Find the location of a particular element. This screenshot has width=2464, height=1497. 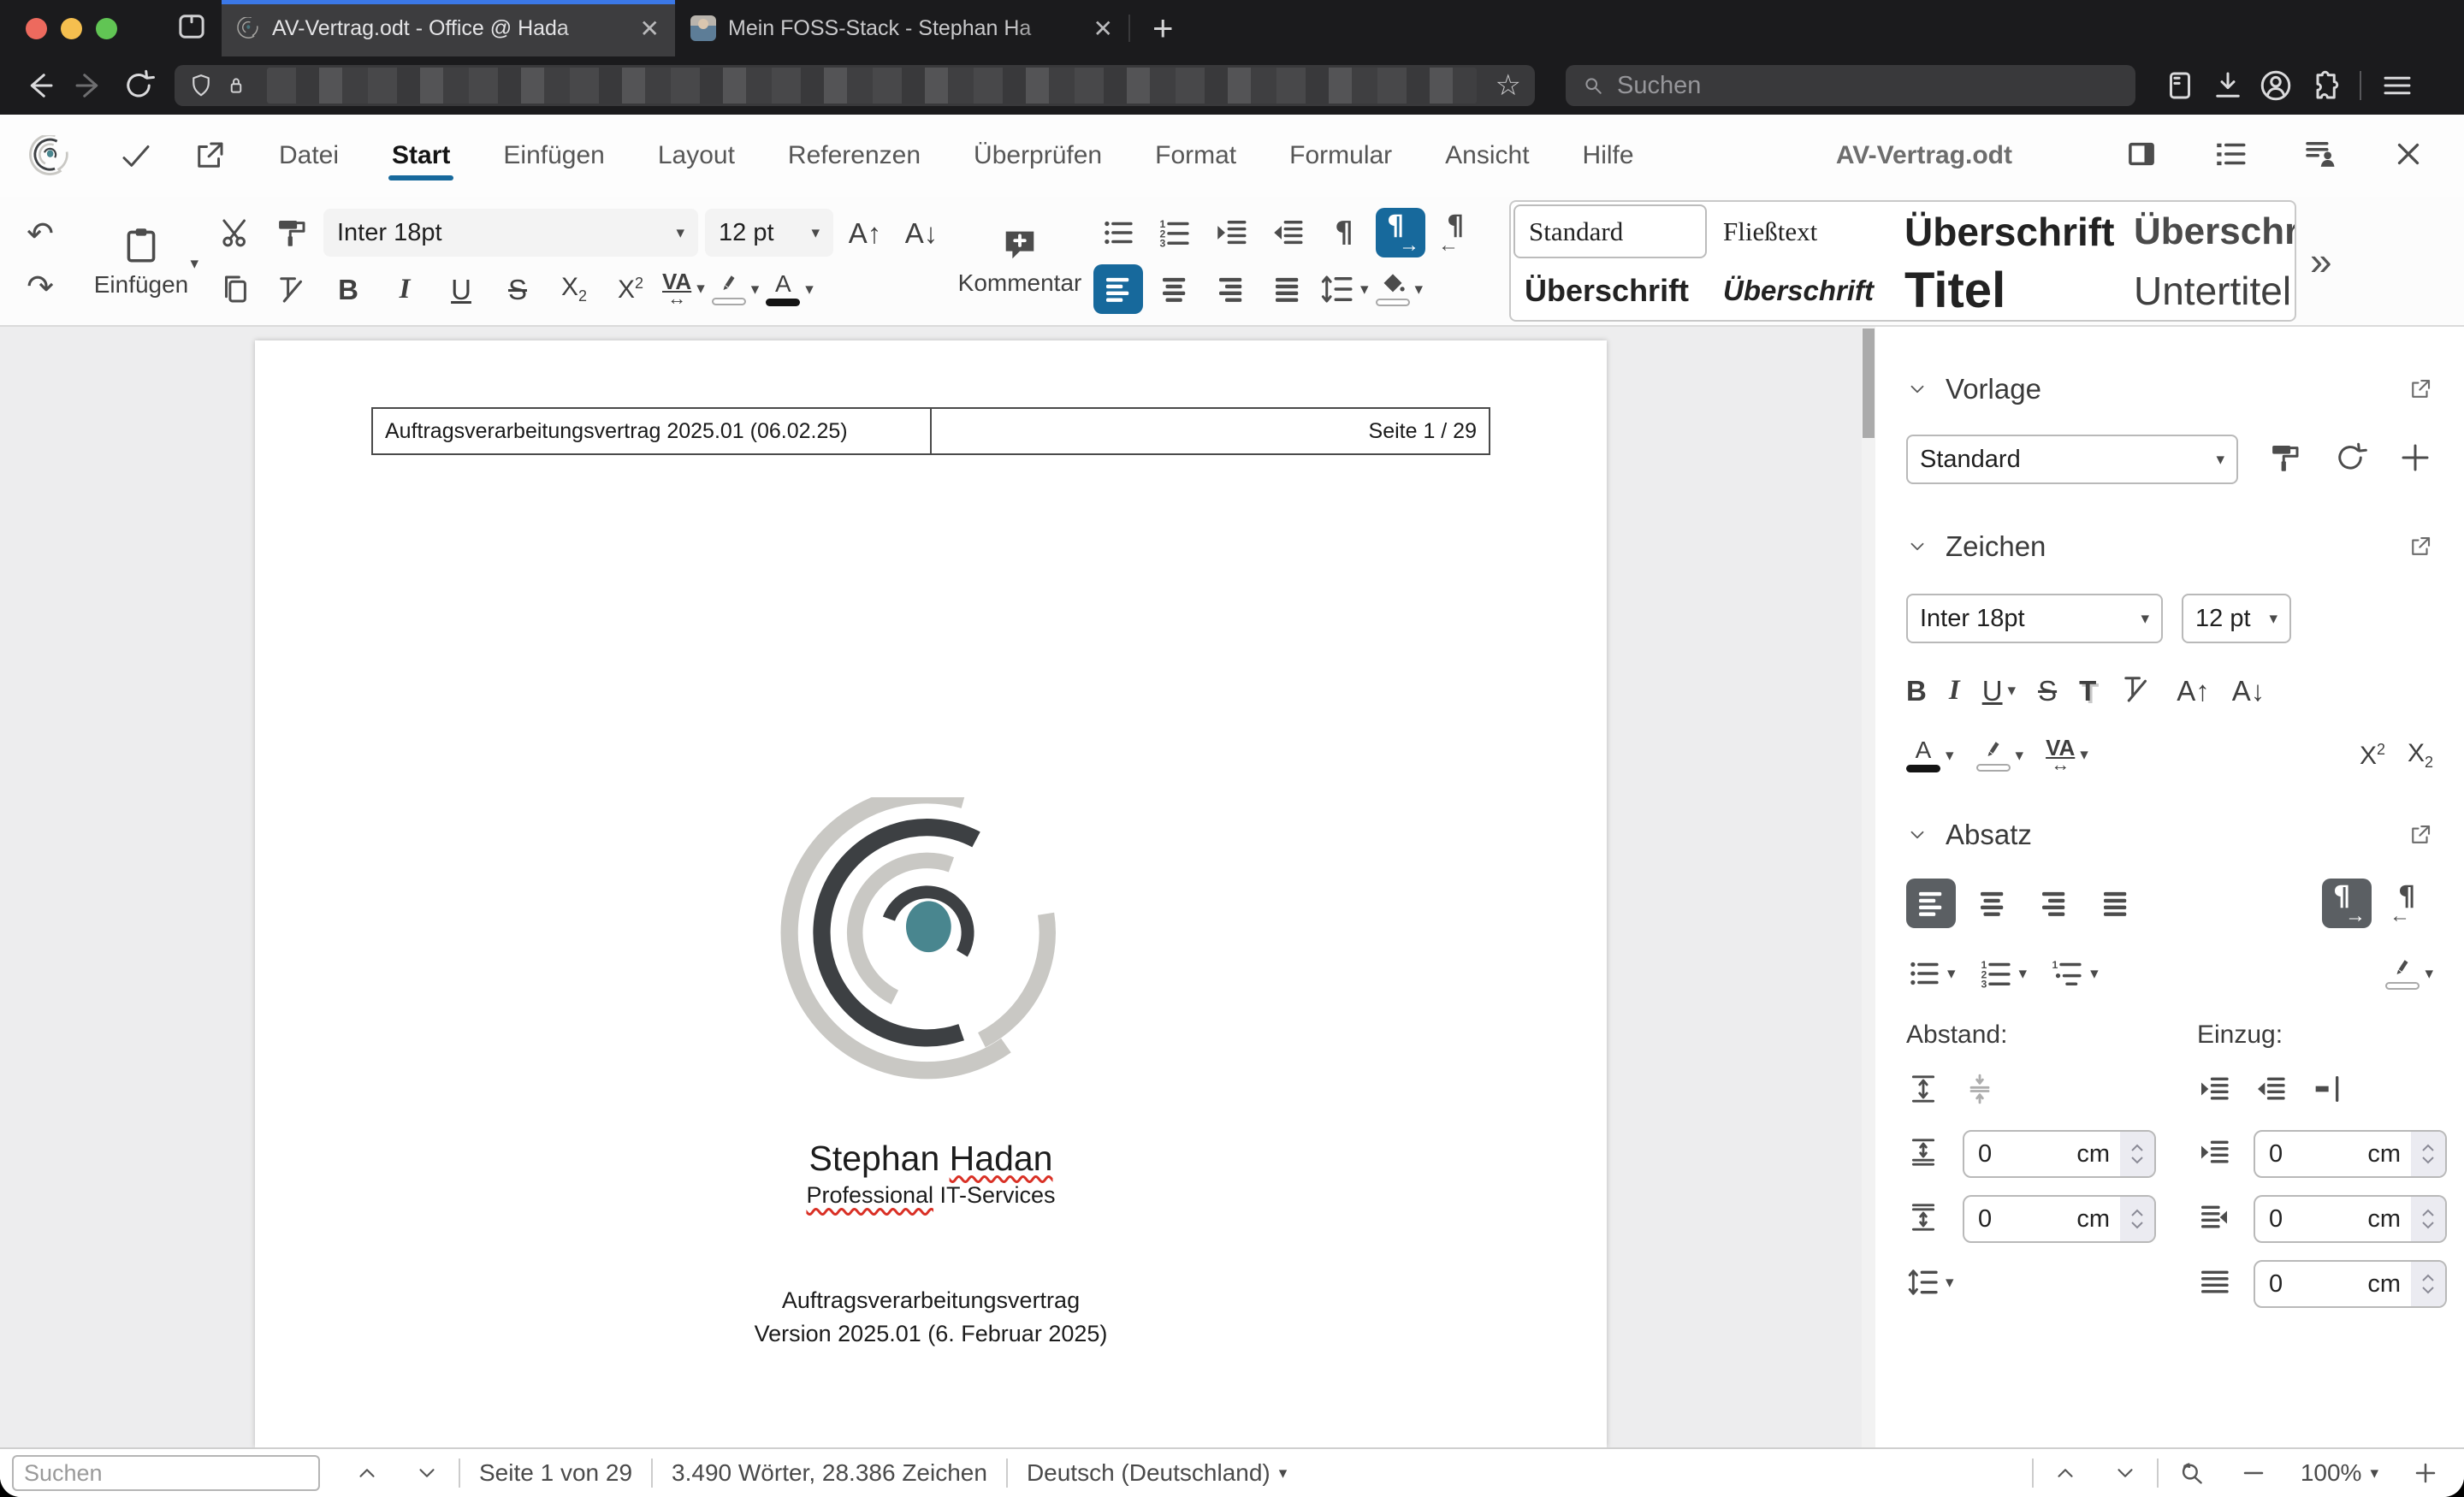

downloads-icon is located at coordinates (2227, 85).